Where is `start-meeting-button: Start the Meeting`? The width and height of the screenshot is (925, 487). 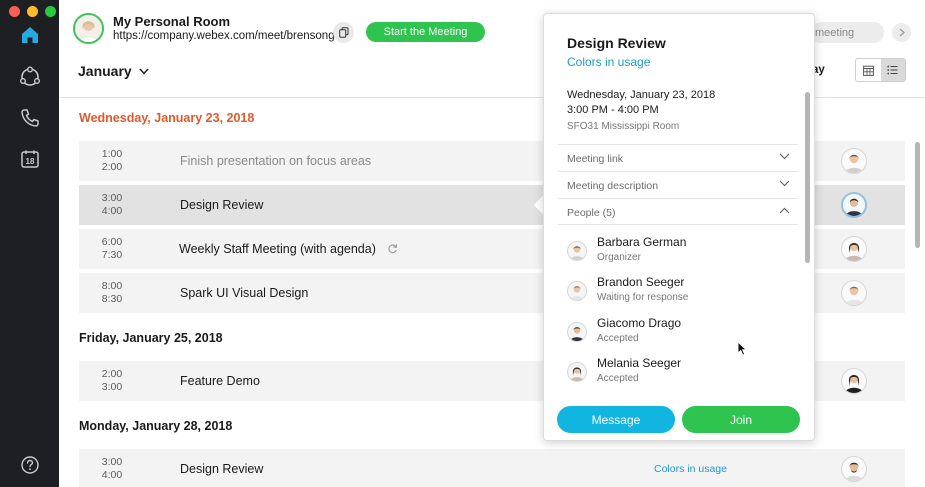
start-meeting-button: Start the Meeting is located at coordinates (425, 32).